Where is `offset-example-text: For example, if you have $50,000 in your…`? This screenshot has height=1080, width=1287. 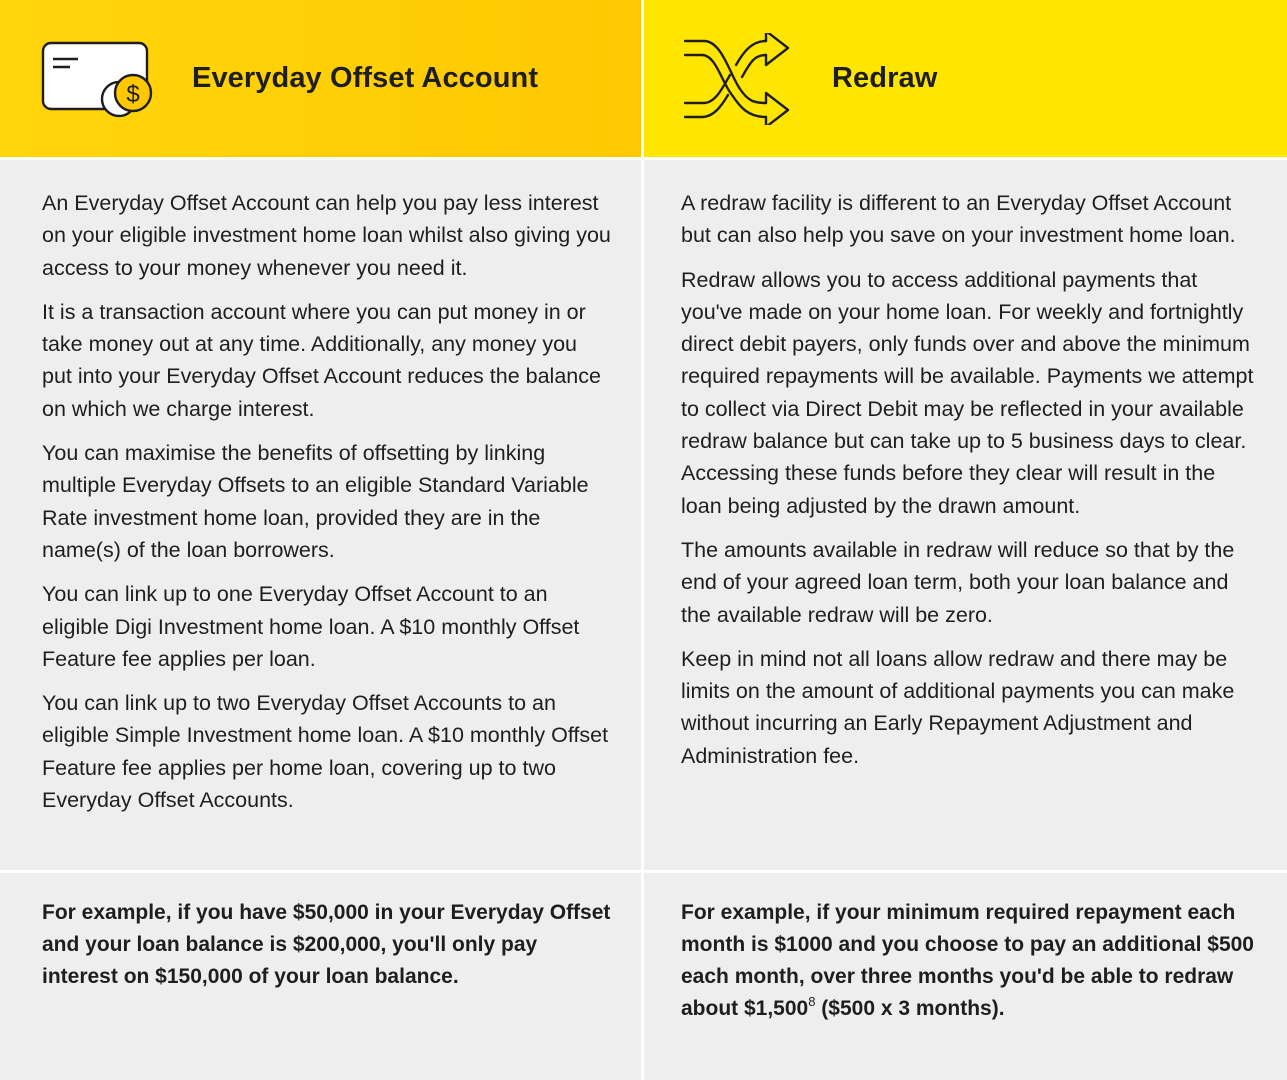 offset-example-text: For example, if you have $50,000 in your… is located at coordinates (326, 944).